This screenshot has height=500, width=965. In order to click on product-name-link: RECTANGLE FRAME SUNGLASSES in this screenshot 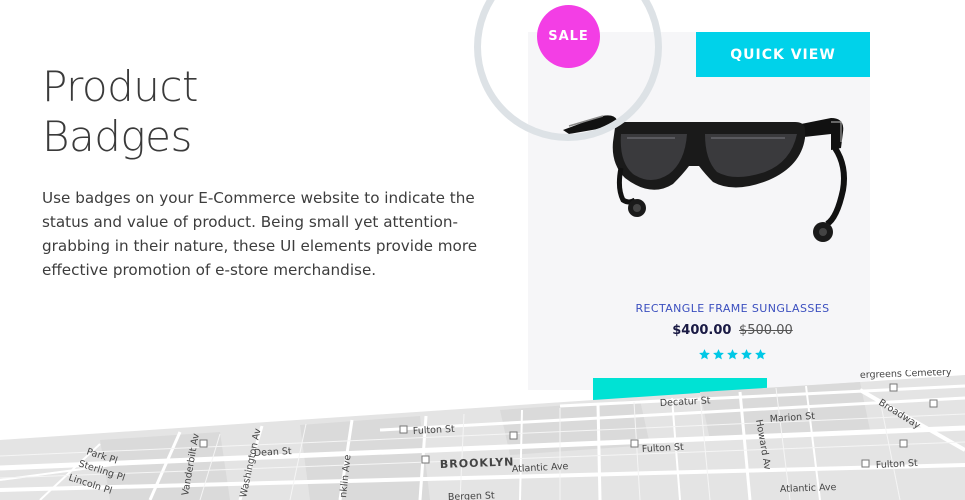, I will do `click(732, 308)`.